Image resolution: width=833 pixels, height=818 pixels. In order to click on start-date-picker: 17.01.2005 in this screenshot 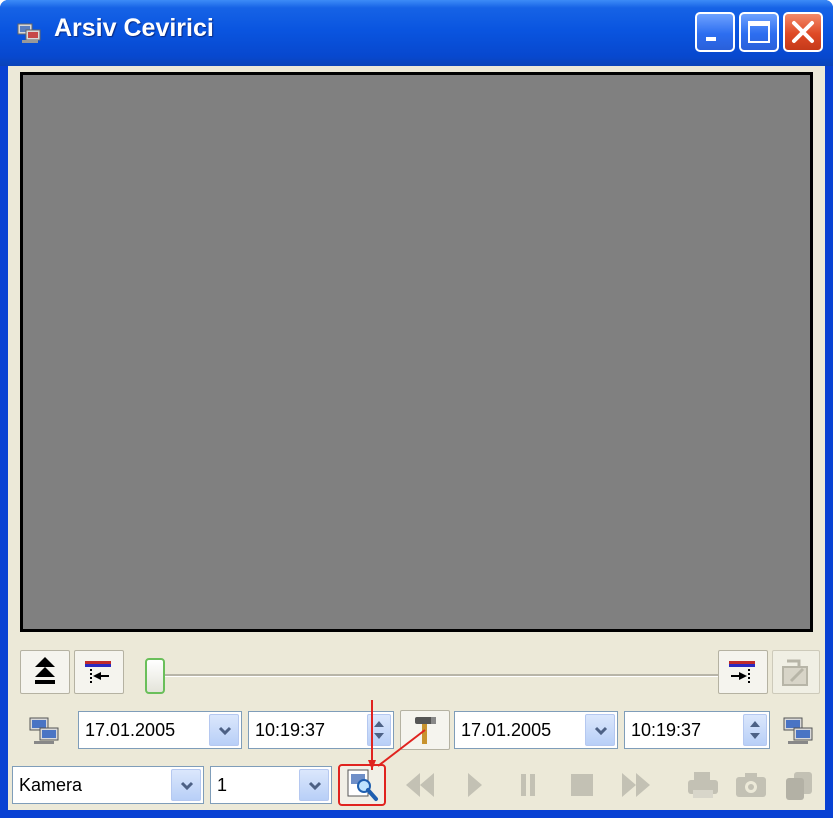, I will do `click(160, 730)`.